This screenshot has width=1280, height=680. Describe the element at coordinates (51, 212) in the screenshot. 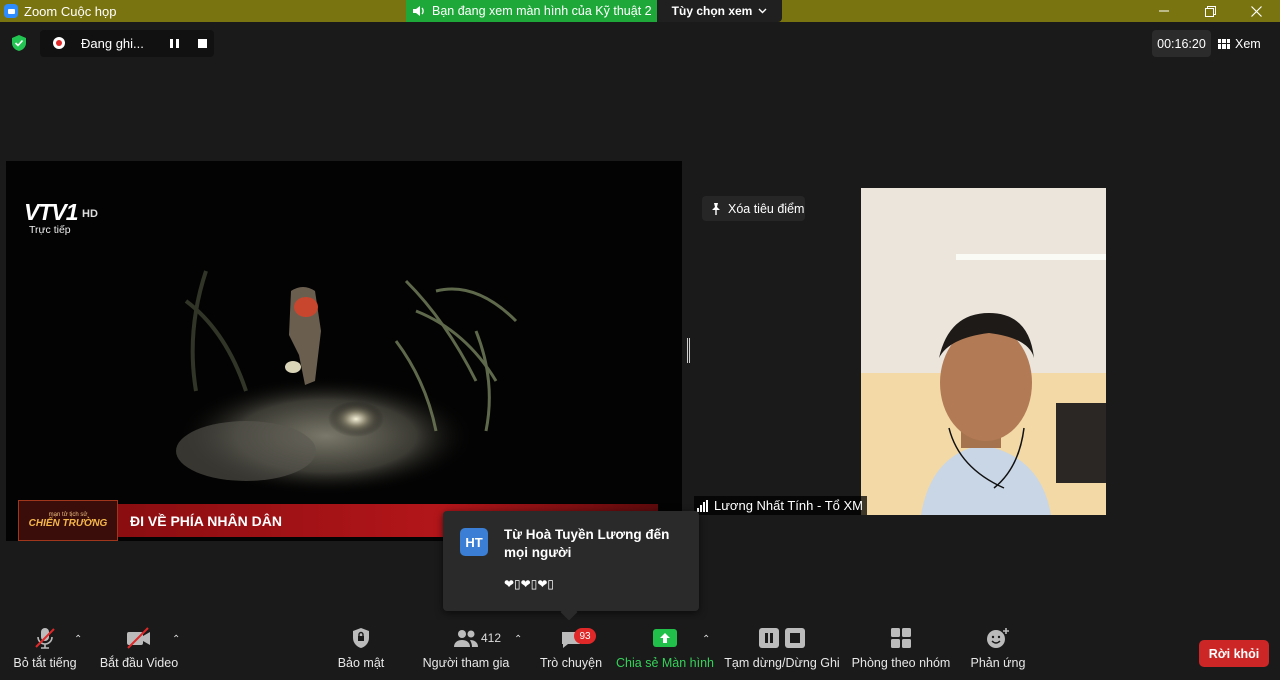

I see `channel-logo: VTV1` at that location.